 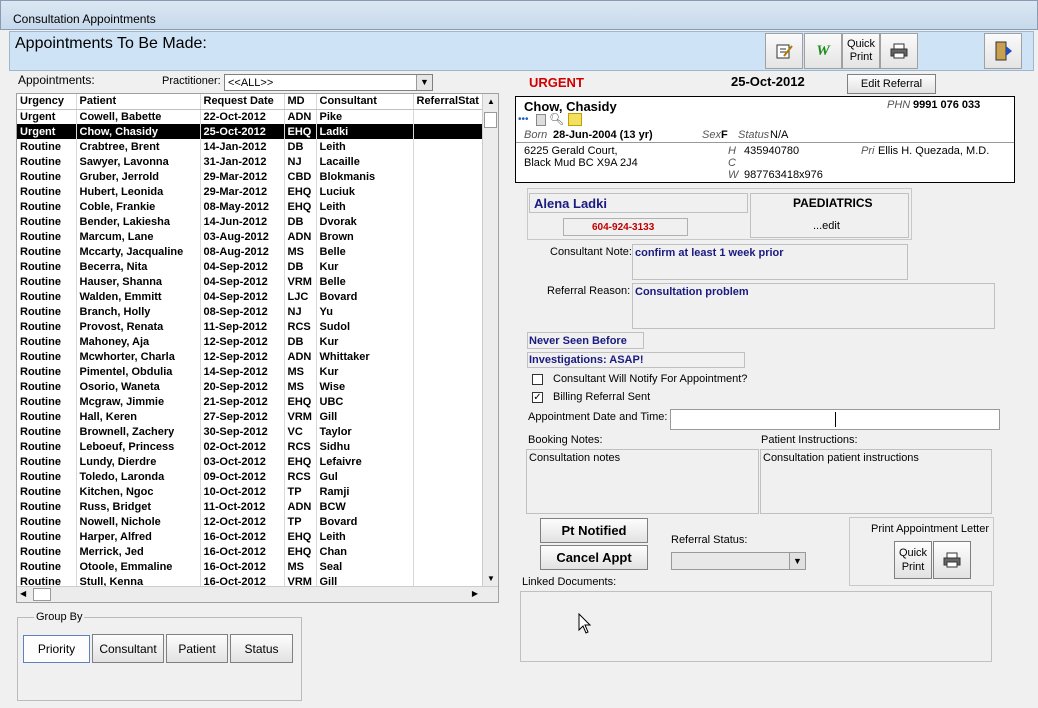 I want to click on scroll-up-icon: ▲, so click(x=491, y=101).